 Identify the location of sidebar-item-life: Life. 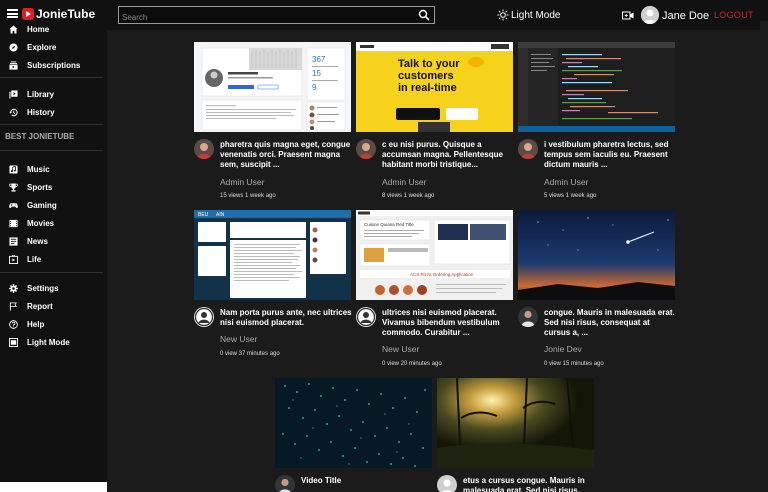
(25, 259).